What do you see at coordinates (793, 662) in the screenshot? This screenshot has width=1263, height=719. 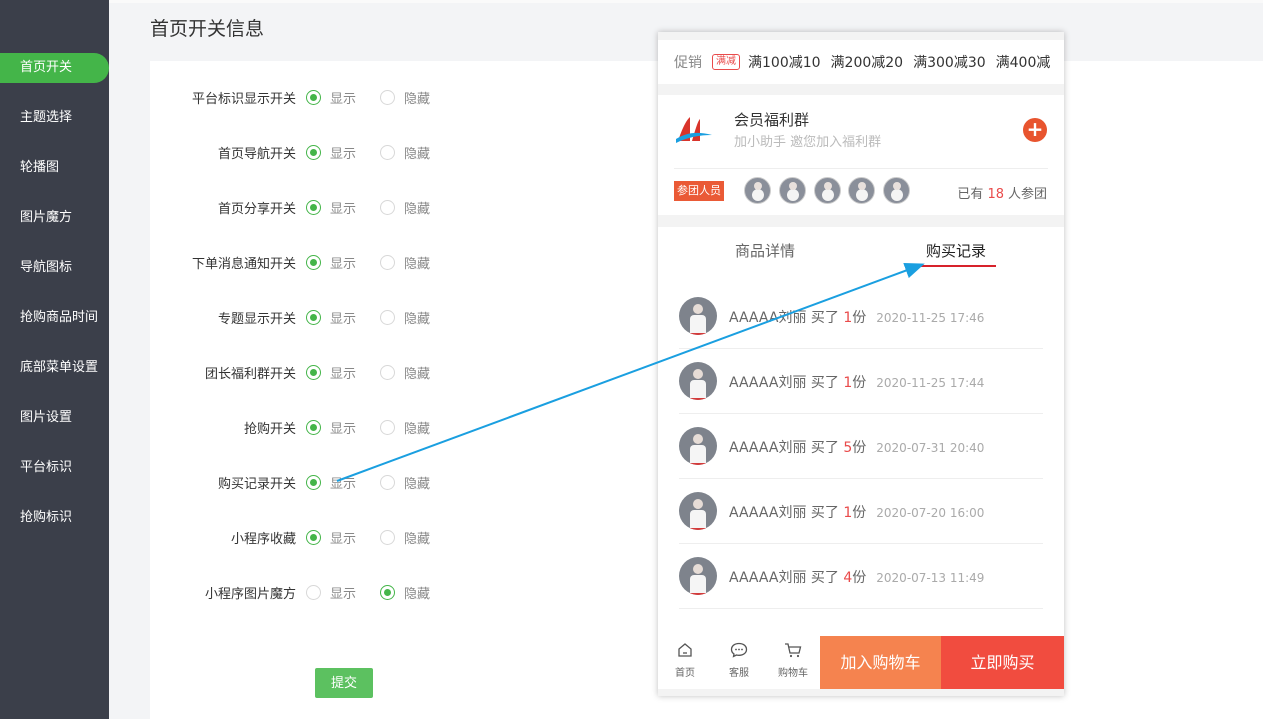 I see `cart-nav: 购物车` at bounding box center [793, 662].